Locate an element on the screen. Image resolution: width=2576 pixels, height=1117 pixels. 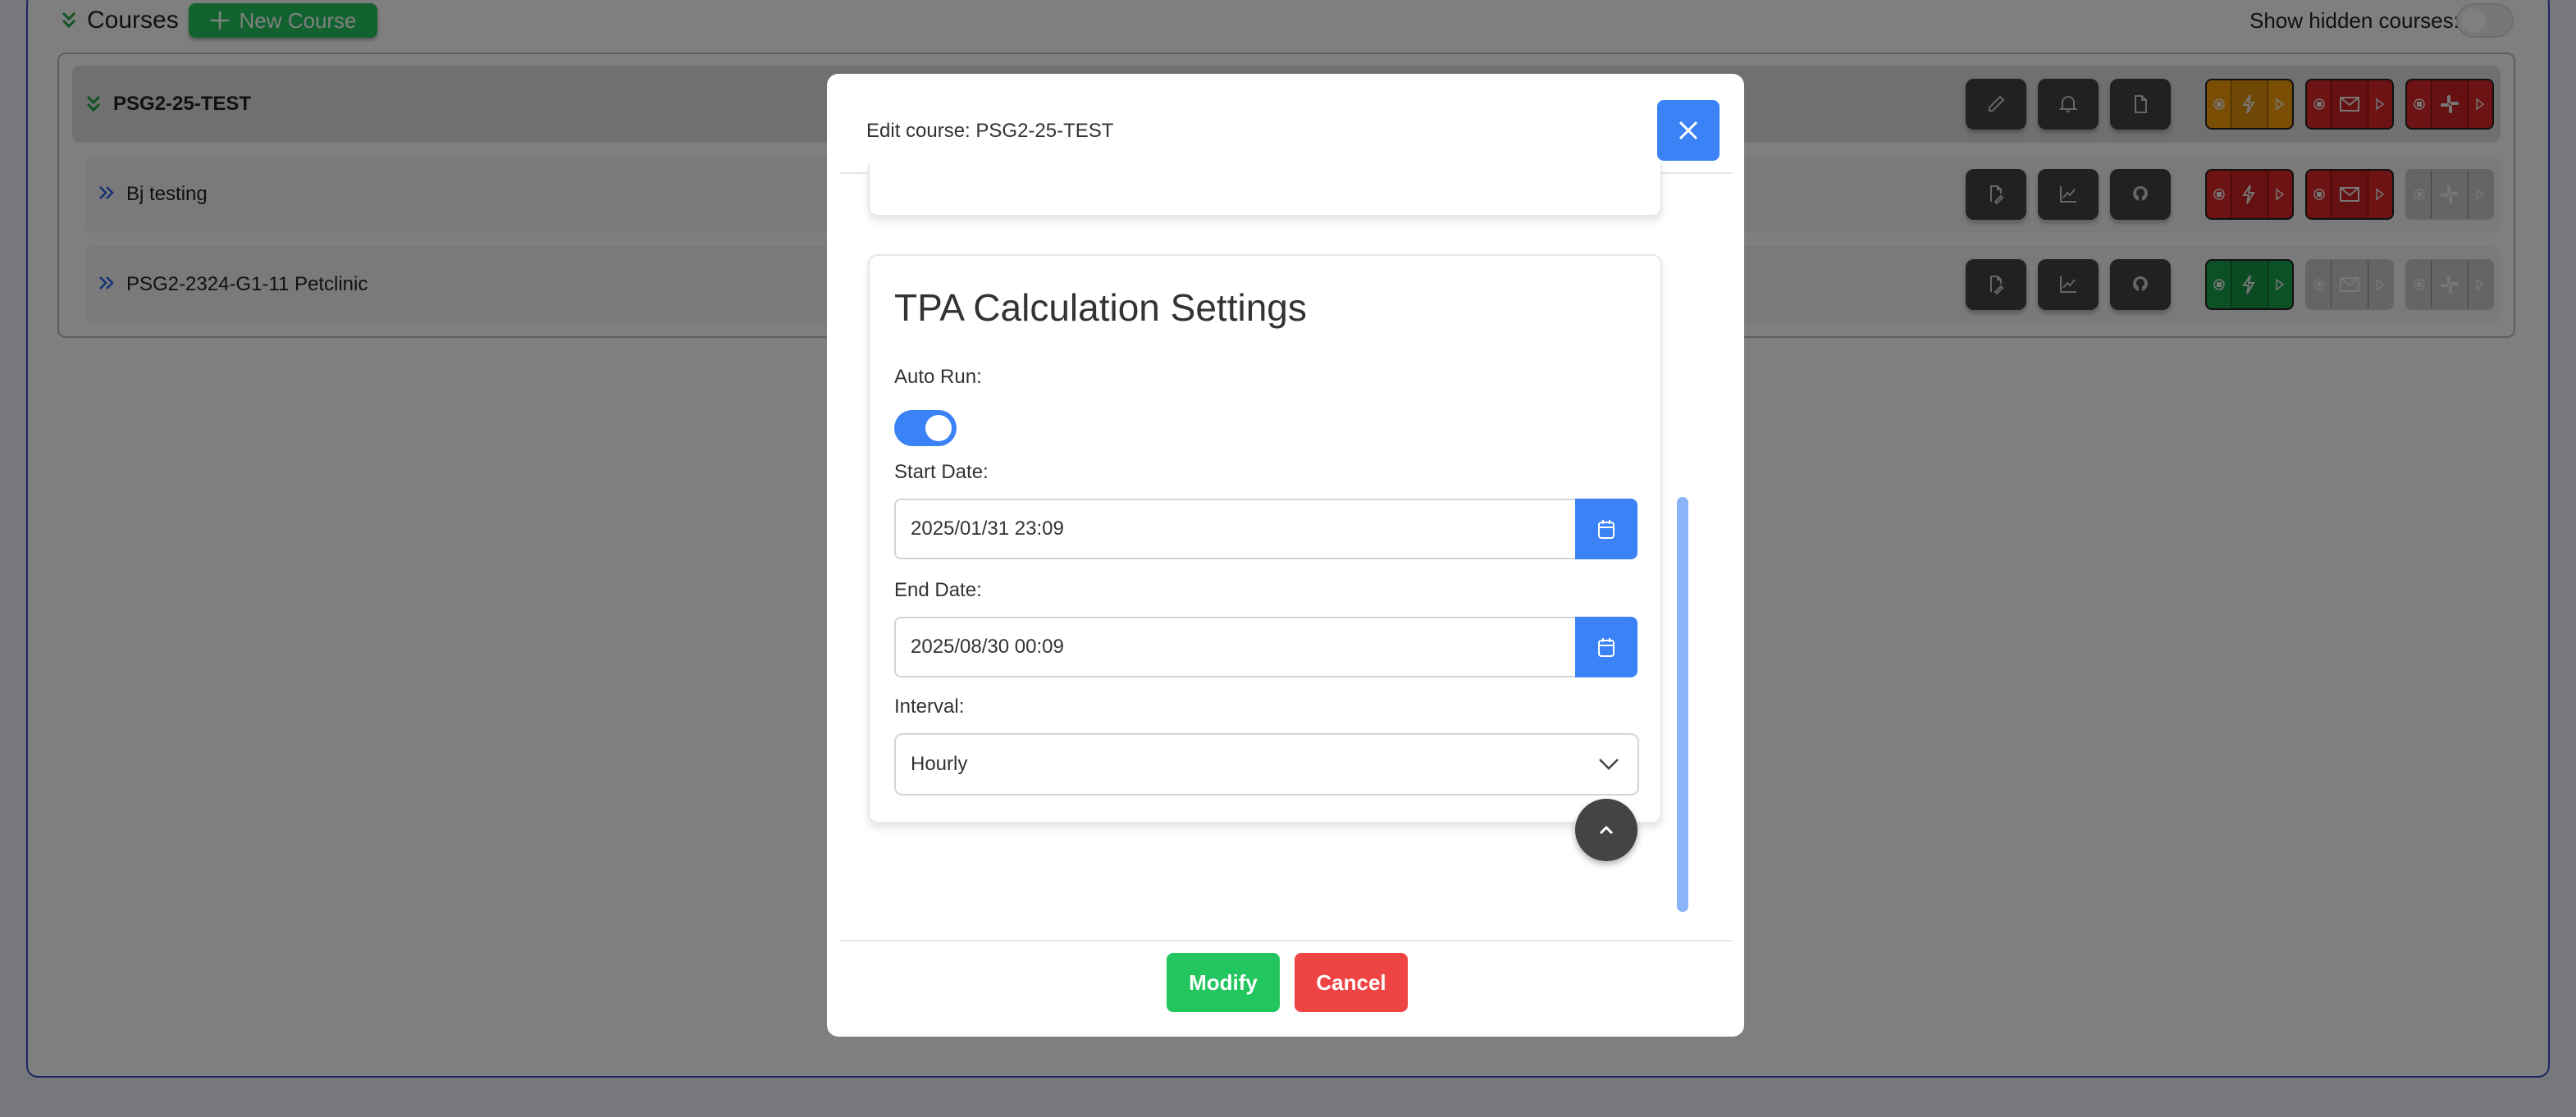
end-date-picker-button is located at coordinates (1606, 647).